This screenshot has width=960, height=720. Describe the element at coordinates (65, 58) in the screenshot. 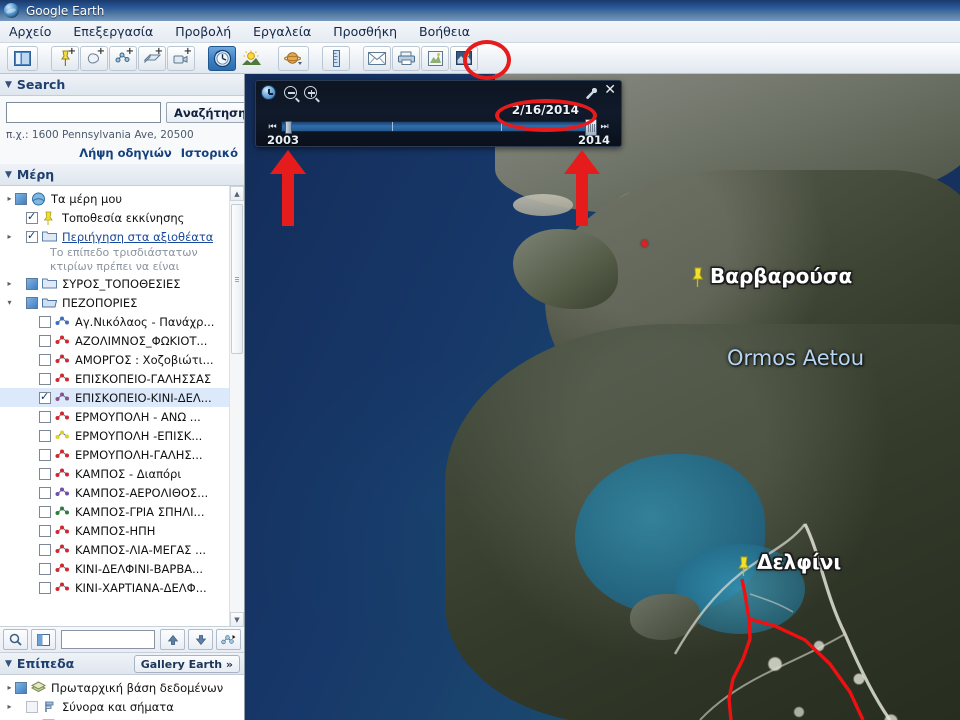

I see `add-placemark-button: +` at that location.